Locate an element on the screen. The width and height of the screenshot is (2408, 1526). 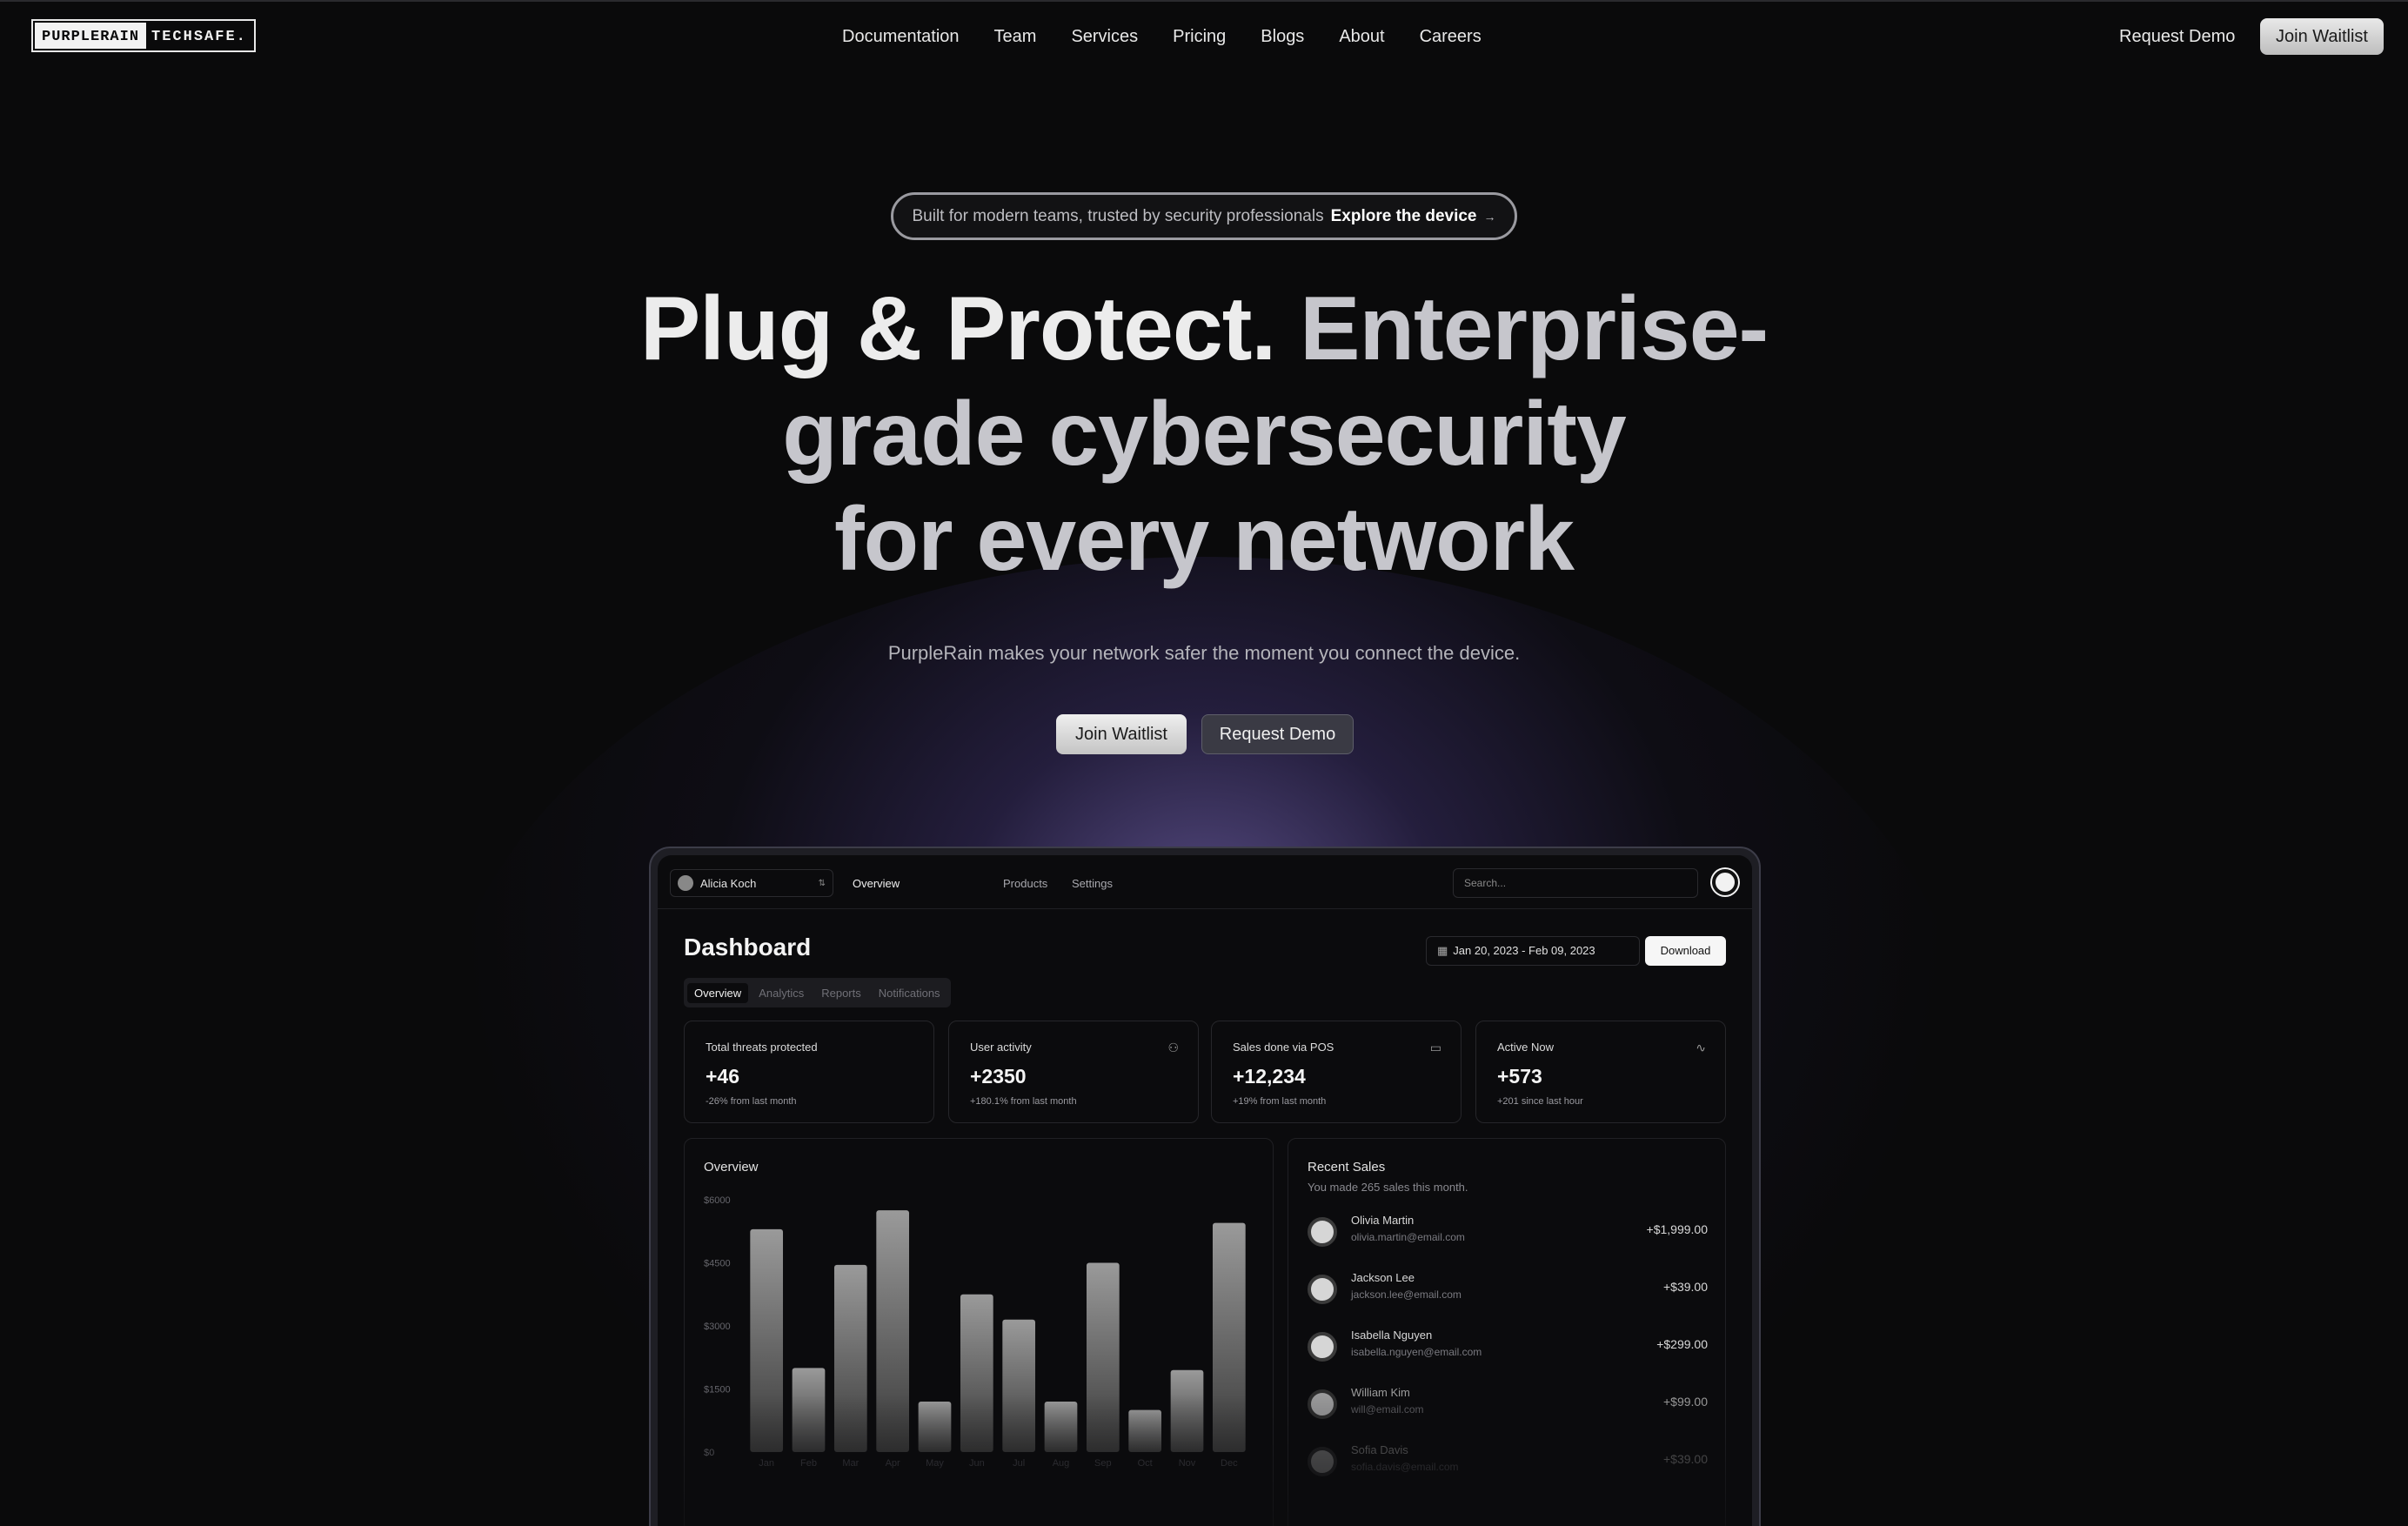
users-icon: ⚇ is located at coordinates (1173, 1048).